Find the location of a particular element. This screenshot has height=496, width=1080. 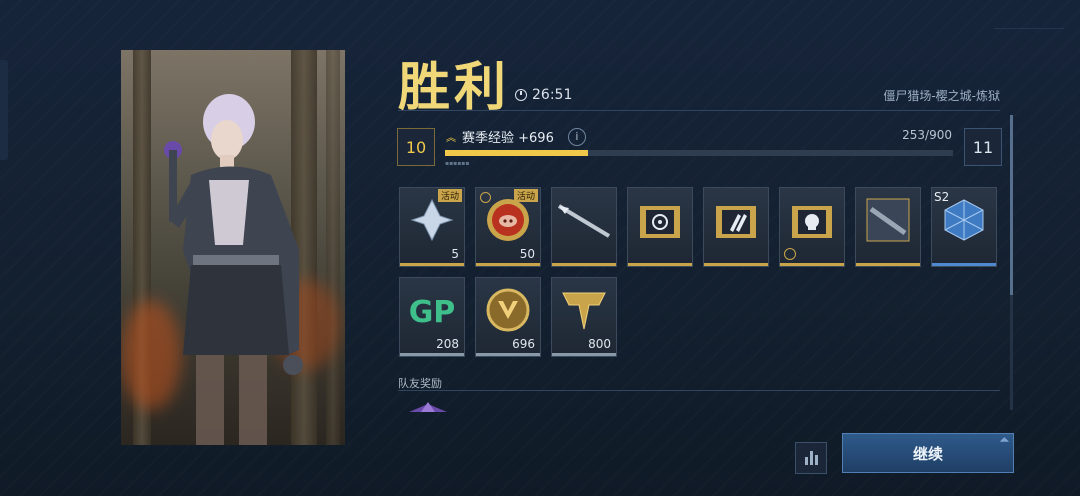

progress-bar-decoration: ▪▪▪▪▪▪ is located at coordinates (457, 163).